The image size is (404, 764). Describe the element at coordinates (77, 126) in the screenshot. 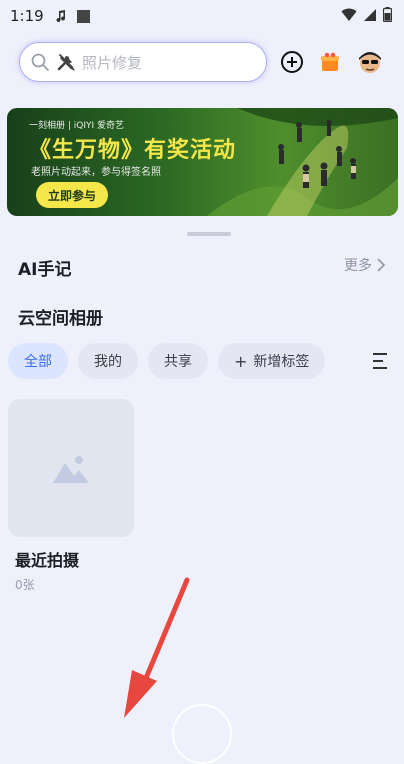

I see `banner-brand-text: 一刻相册 | iQIYI 爱奇艺` at that location.